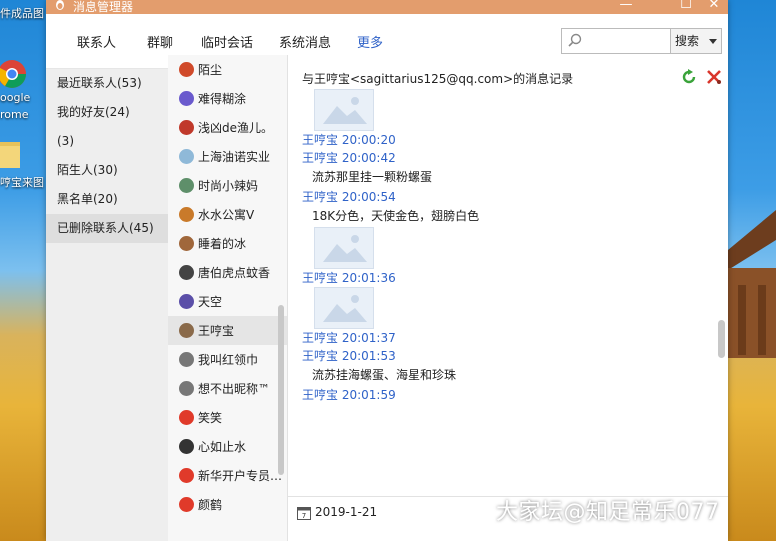 The image size is (776, 541). I want to click on minimize-button: —, so click(626, 6).